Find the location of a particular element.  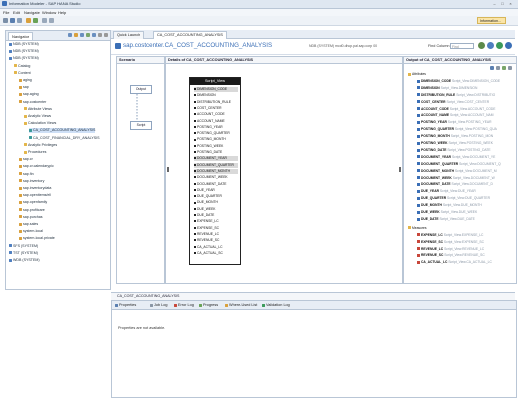

script-view-column: DUE_WEEK is located at coordinates (216, 209).